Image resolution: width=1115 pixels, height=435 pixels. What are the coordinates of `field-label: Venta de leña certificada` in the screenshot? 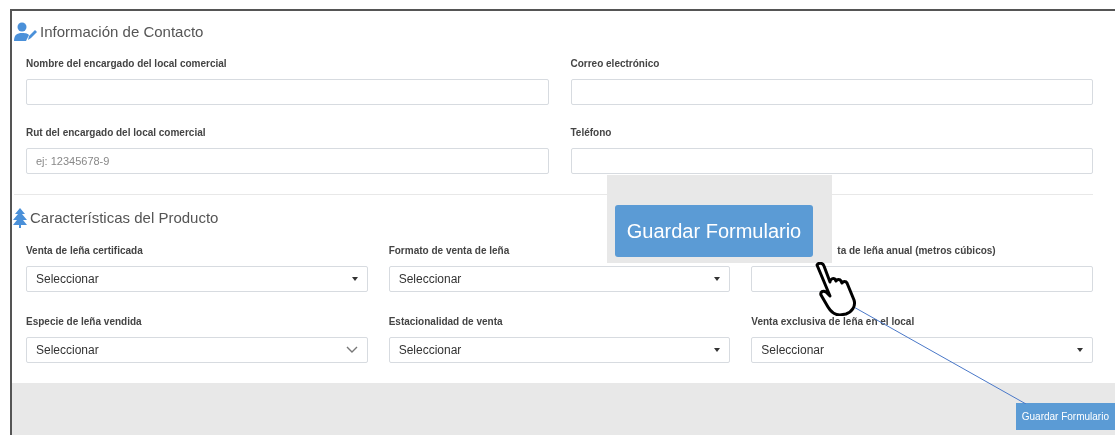 It's located at (84, 250).